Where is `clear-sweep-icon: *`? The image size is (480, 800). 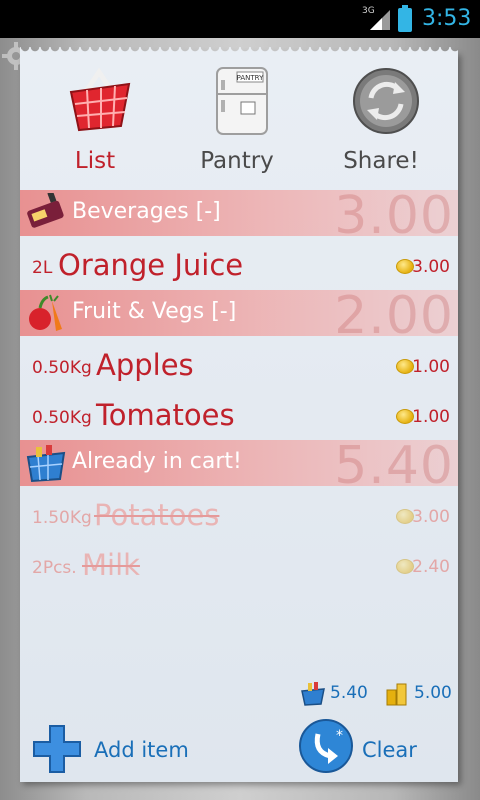 clear-sweep-icon: * is located at coordinates (326, 746).